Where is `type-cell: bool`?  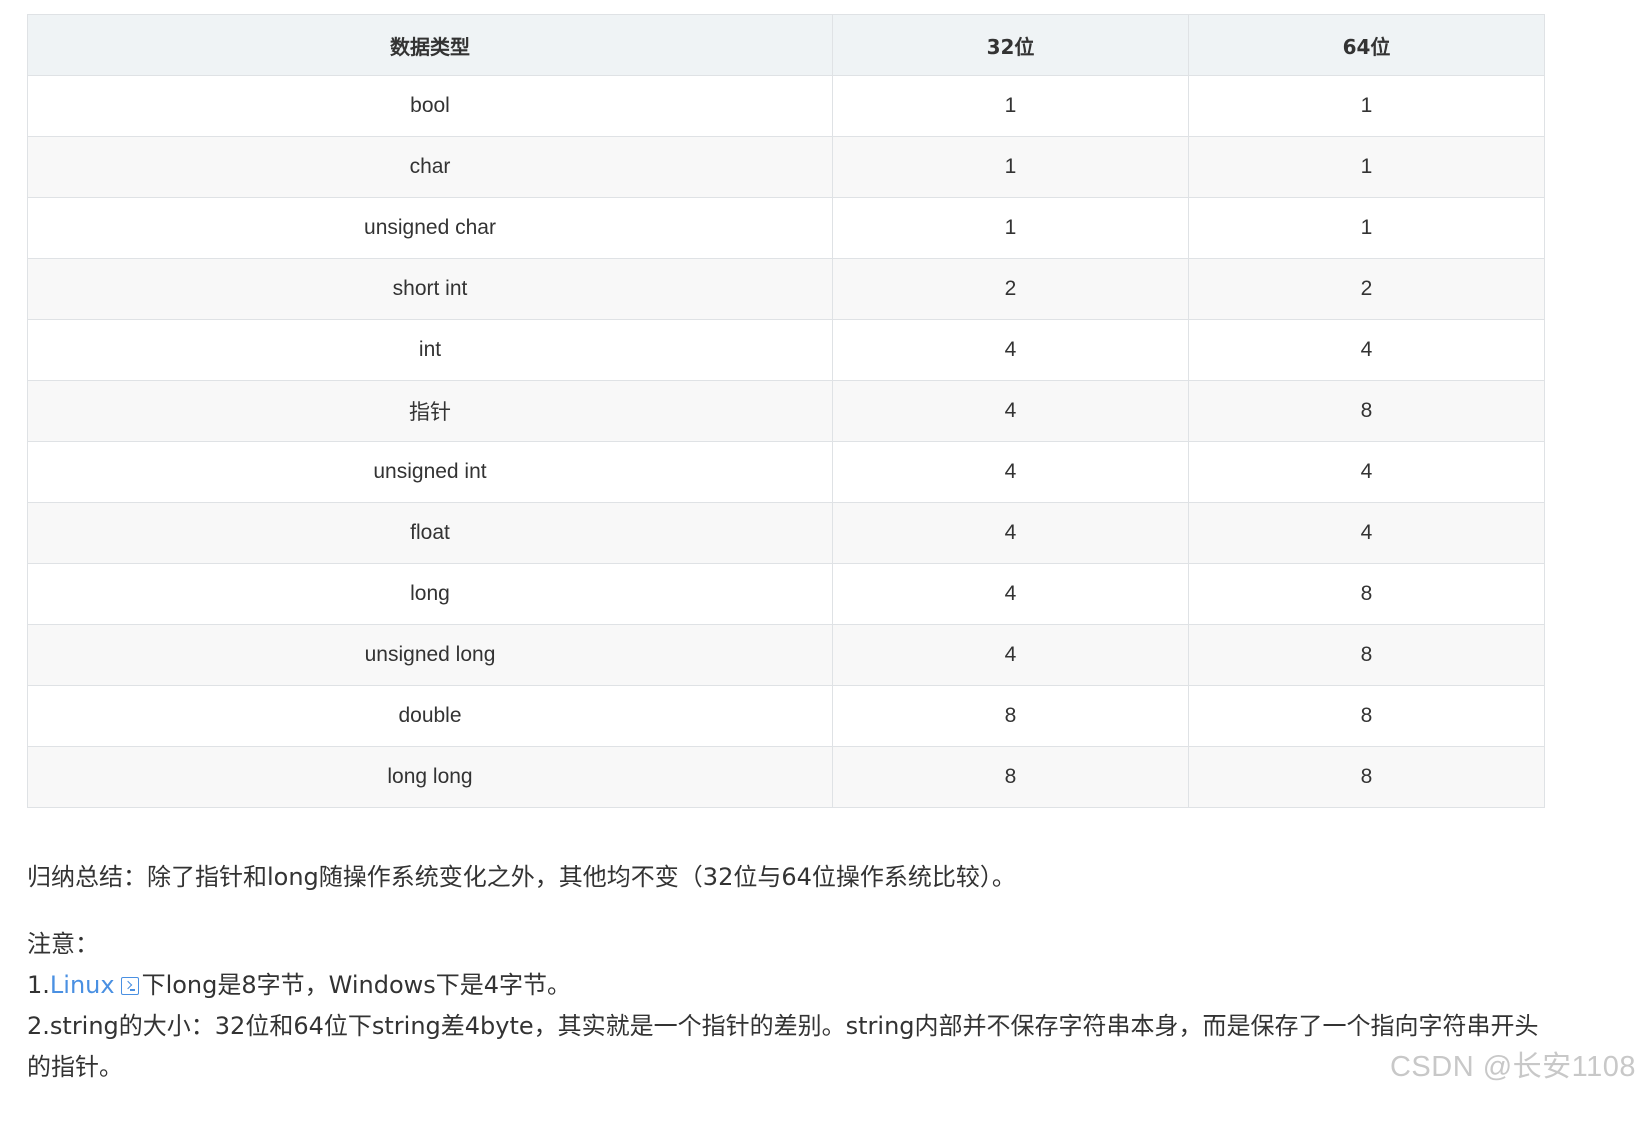 type-cell: bool is located at coordinates (430, 106).